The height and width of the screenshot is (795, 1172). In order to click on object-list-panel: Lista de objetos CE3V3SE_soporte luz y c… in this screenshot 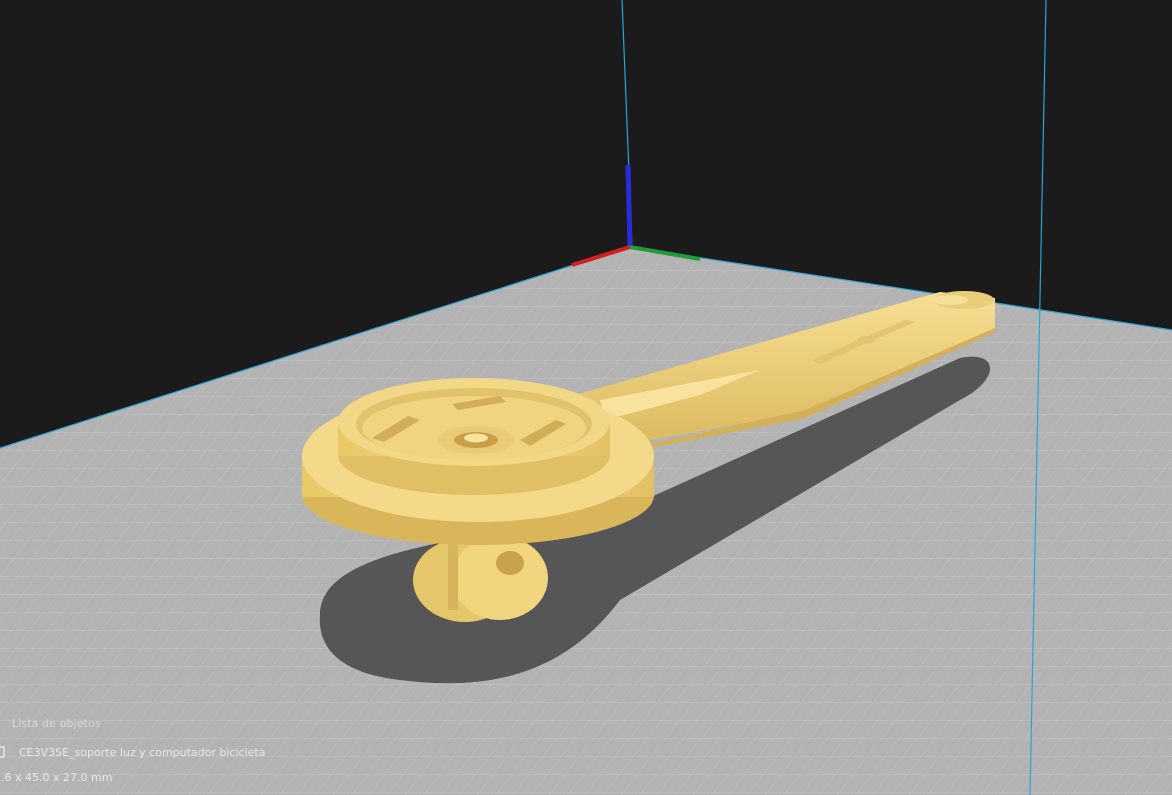, I will do `click(210, 753)`.